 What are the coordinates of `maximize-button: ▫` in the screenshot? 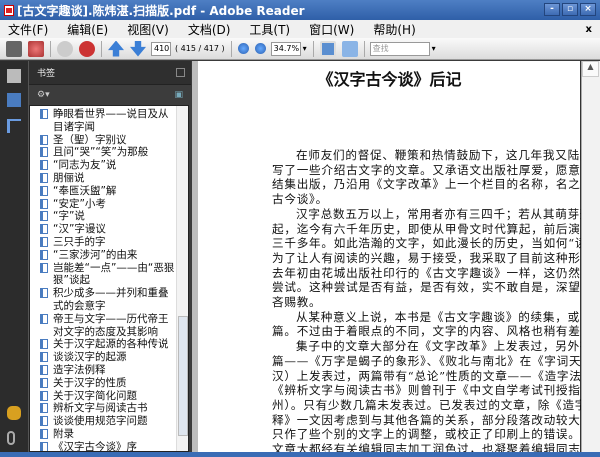 It's located at (570, 9).